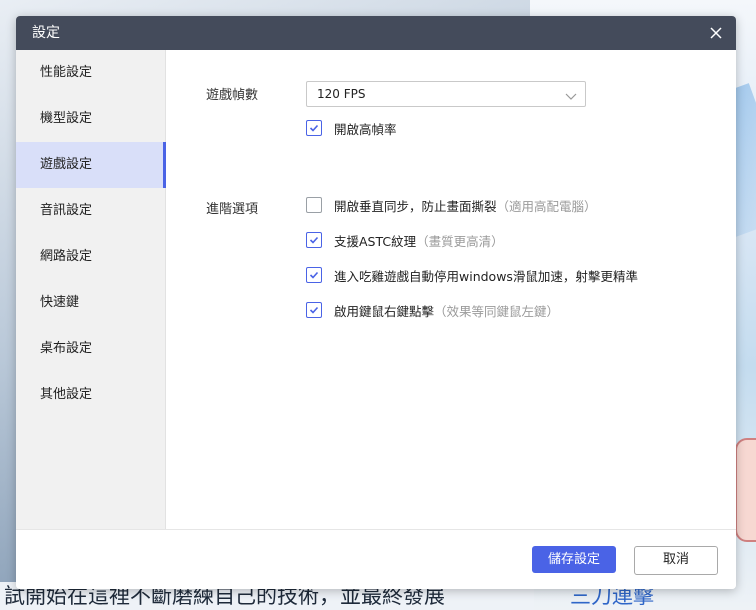 This screenshot has width=756, height=610. What do you see at coordinates (415, 206) in the screenshot?
I see `vsync-label: 開啟垂直同步，防止畫面撕裂` at bounding box center [415, 206].